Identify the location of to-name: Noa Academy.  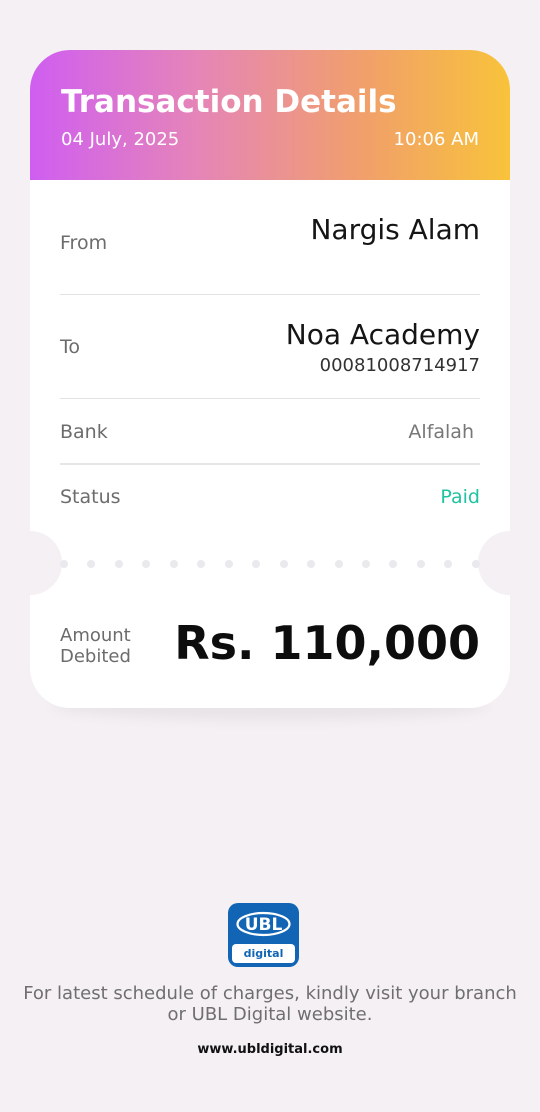
(382, 334).